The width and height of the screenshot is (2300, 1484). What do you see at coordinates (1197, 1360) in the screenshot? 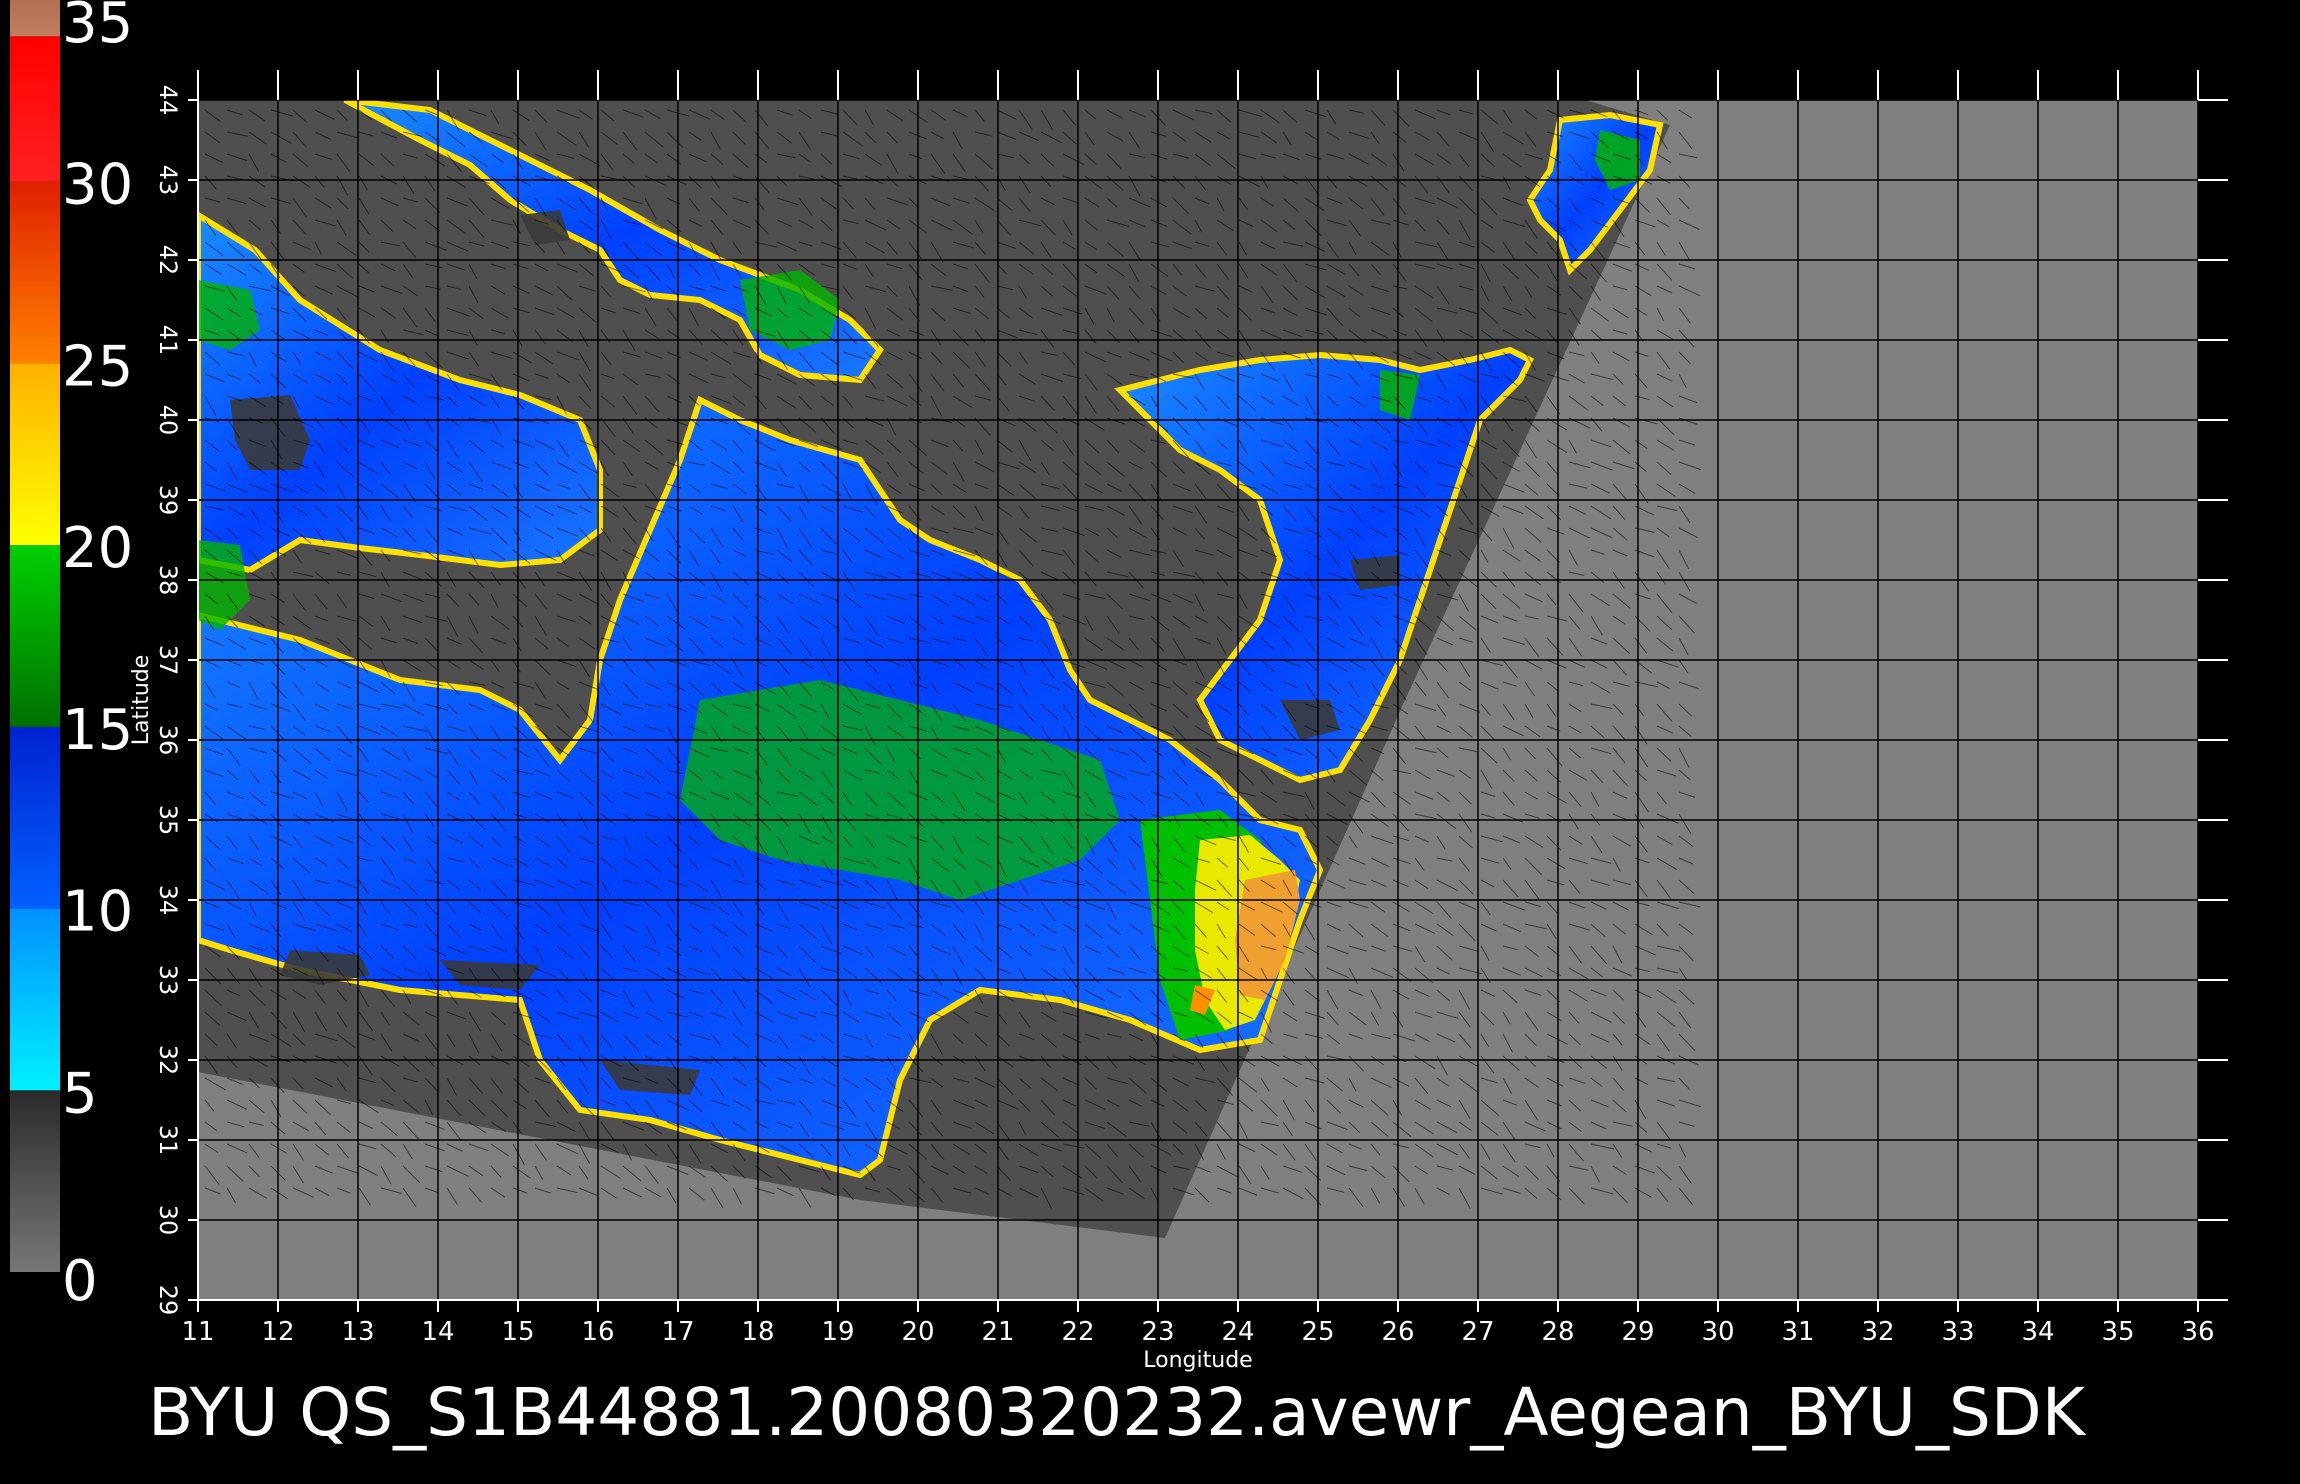
I see `x-axis-label: Longitude` at bounding box center [1197, 1360].